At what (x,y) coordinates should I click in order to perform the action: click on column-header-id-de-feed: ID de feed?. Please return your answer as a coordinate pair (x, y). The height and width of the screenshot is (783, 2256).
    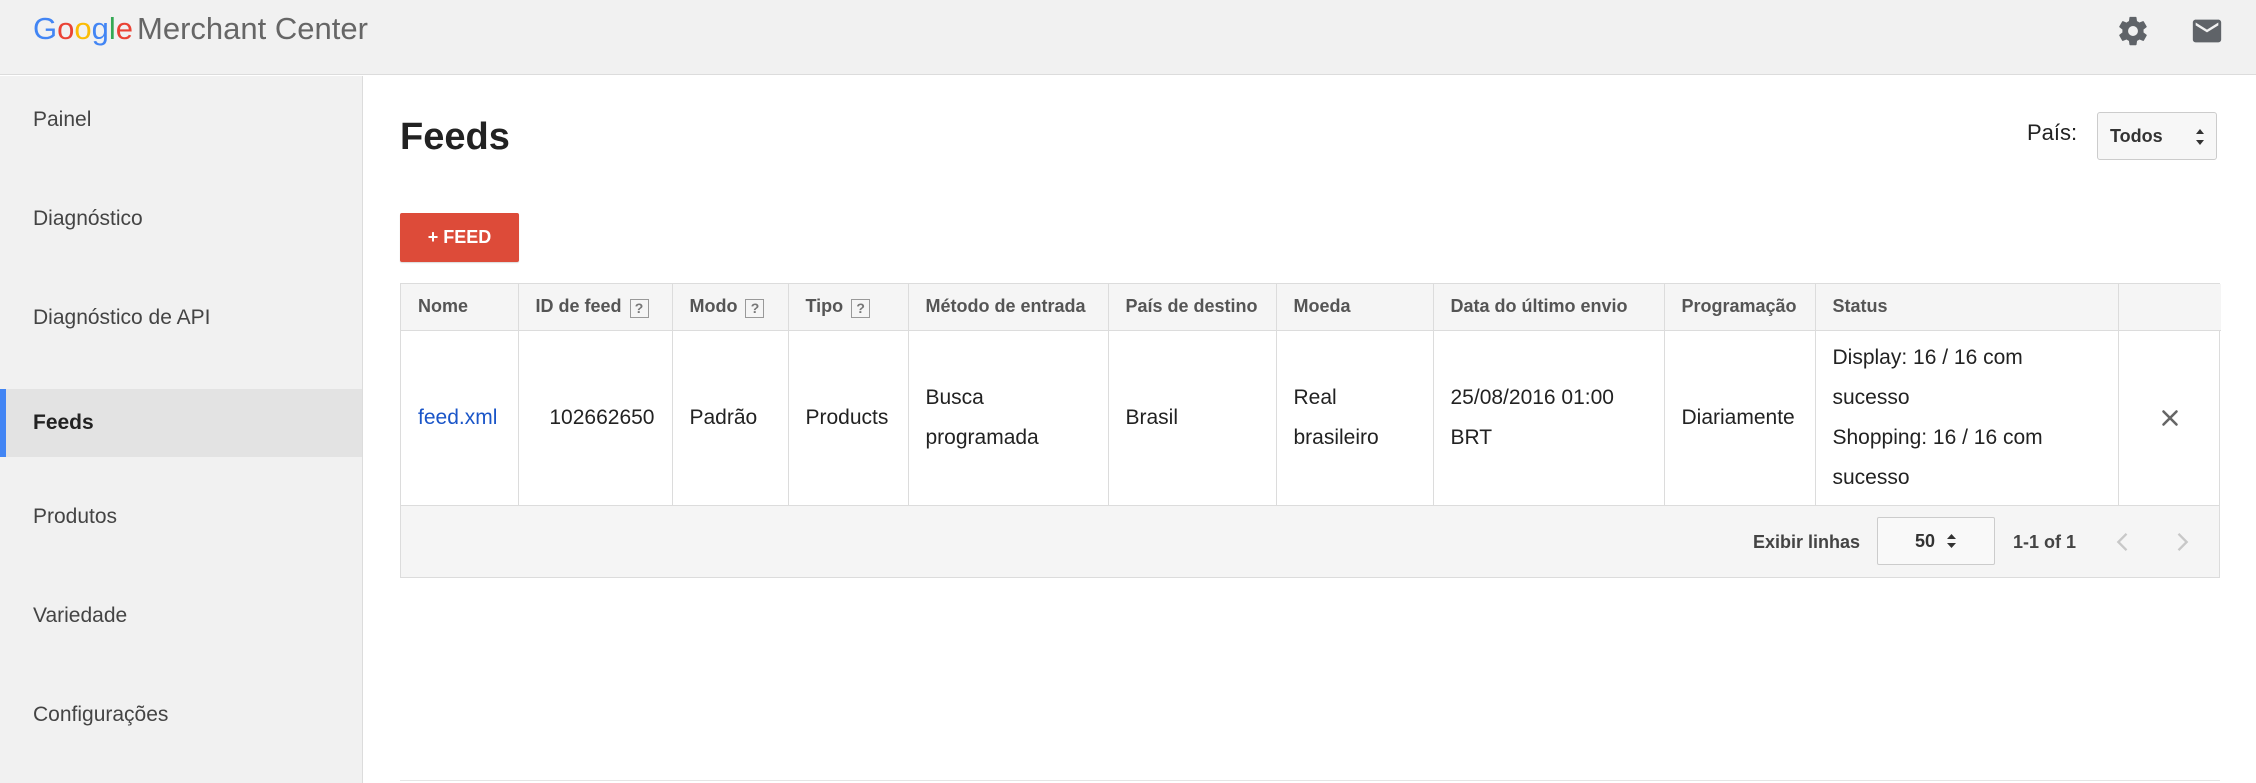
    Looking at the image, I should click on (595, 307).